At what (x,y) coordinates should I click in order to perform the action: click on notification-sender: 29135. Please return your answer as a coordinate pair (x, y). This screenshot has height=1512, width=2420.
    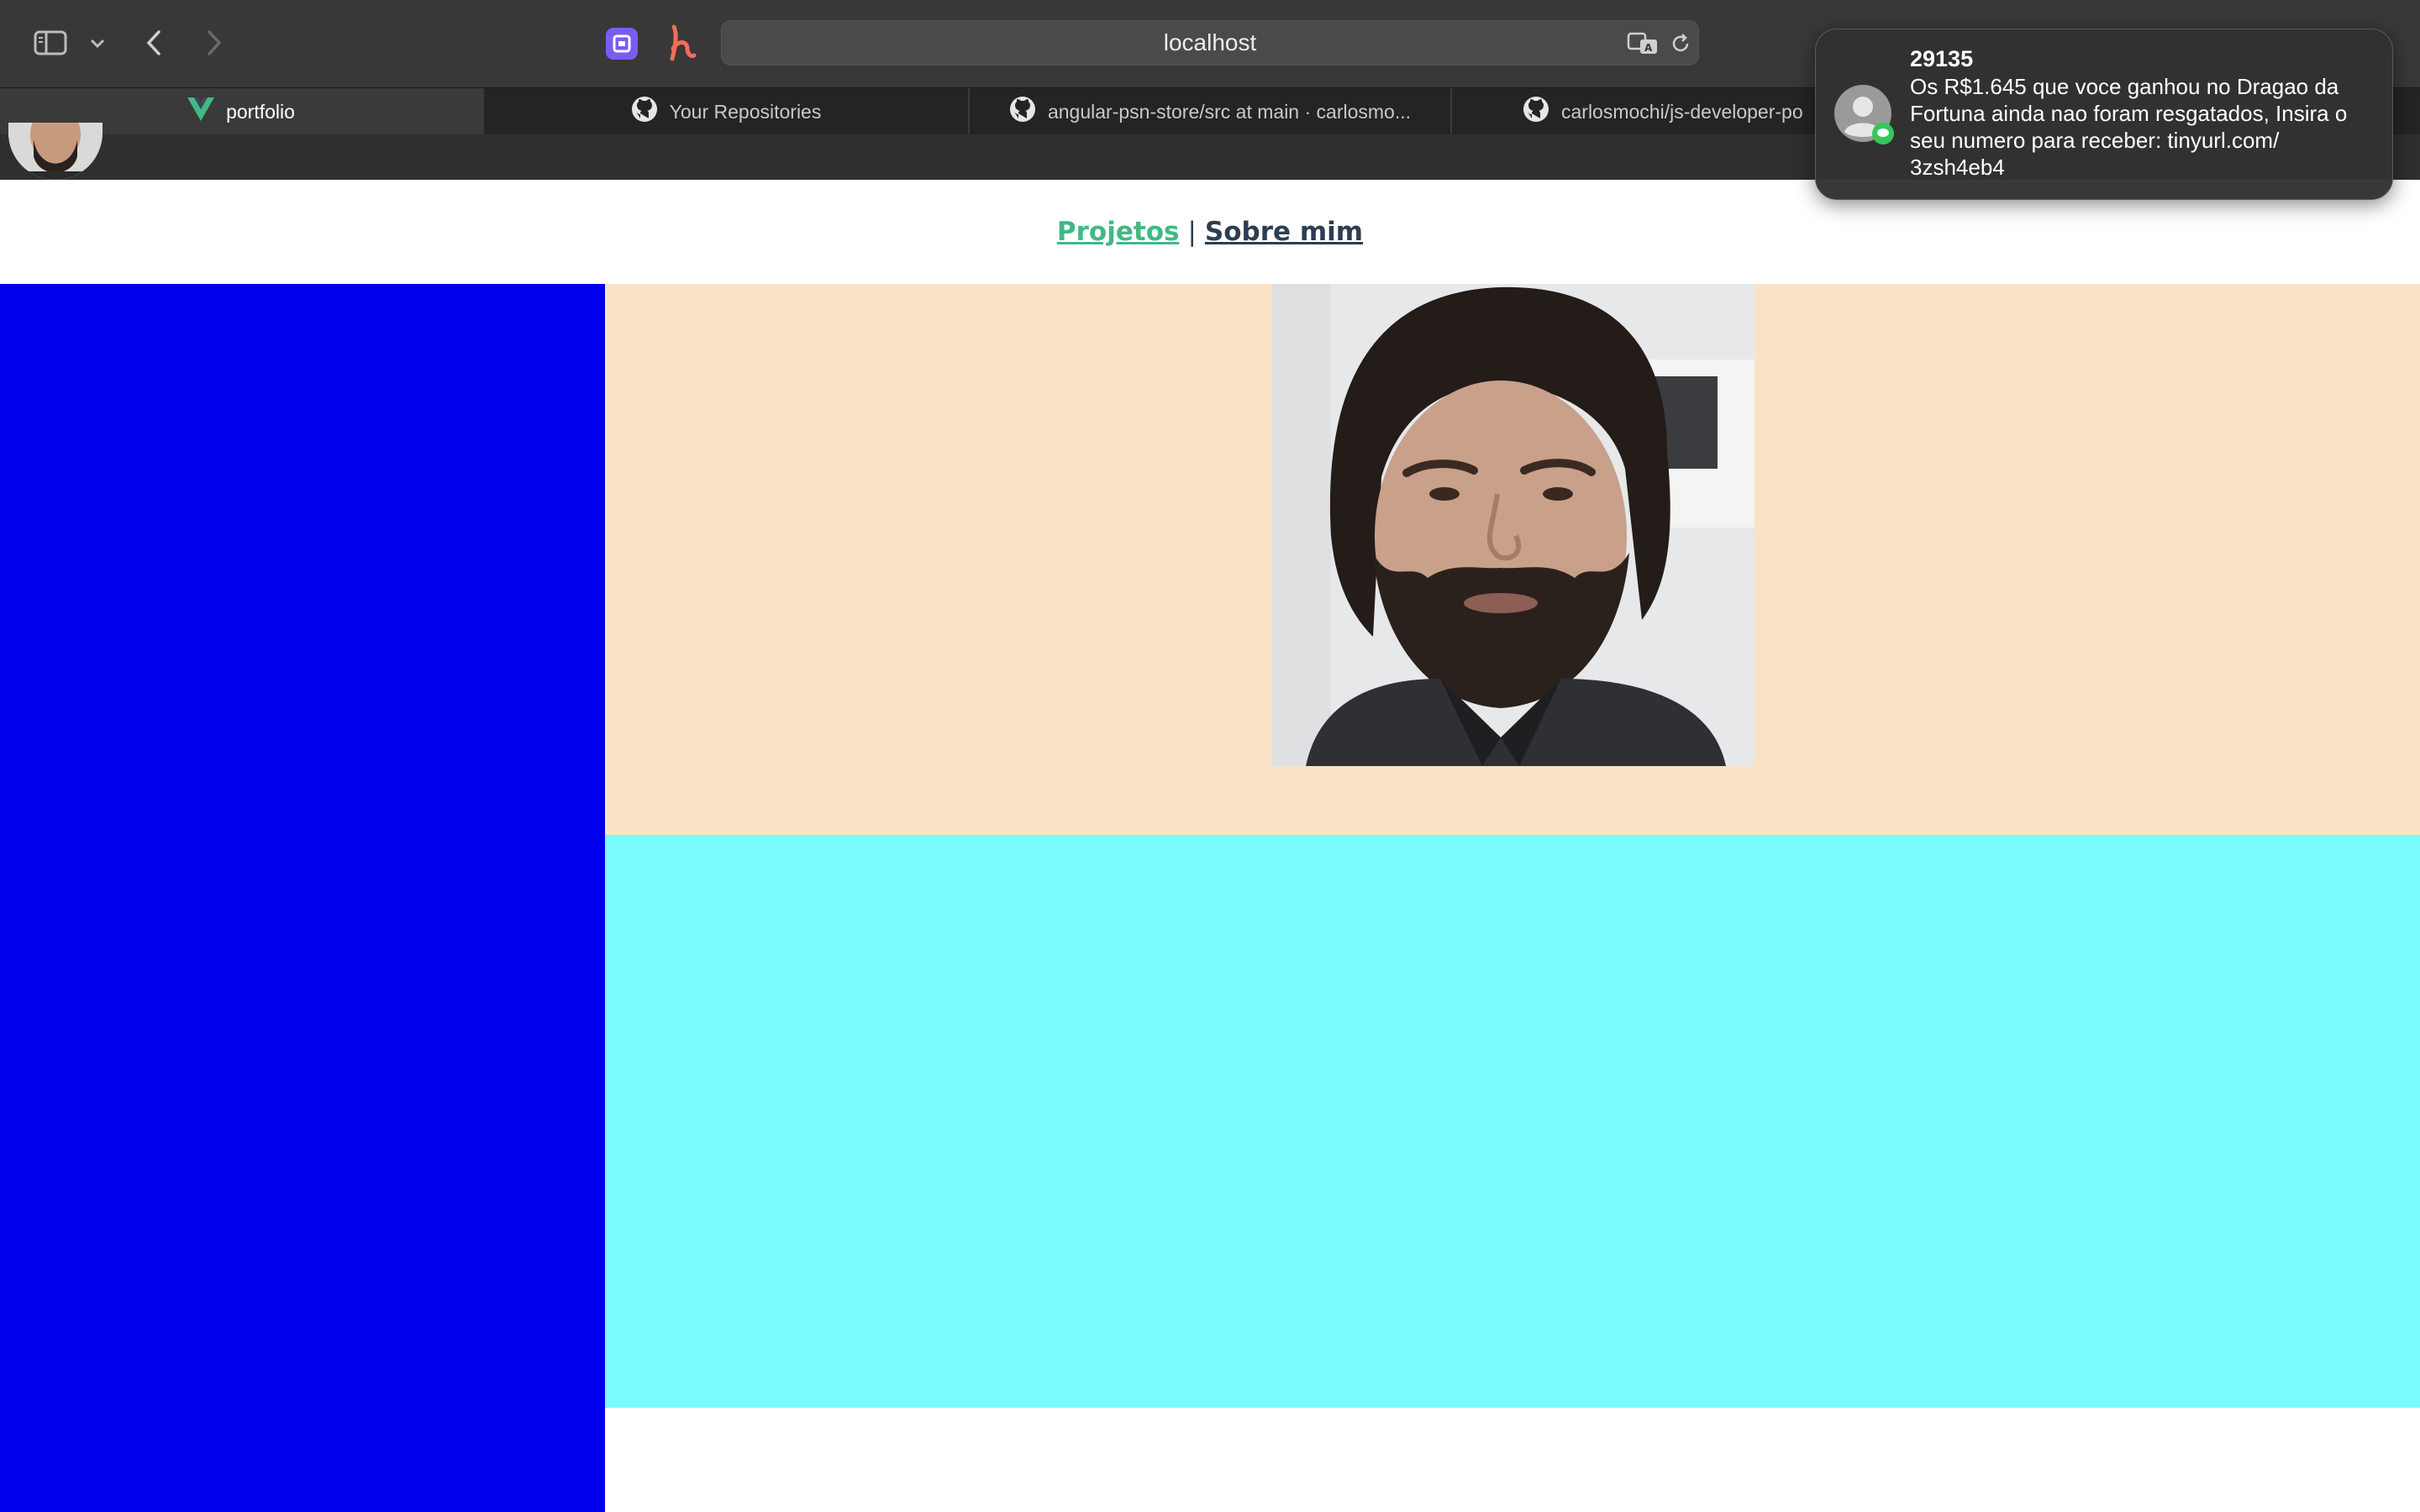
    Looking at the image, I should click on (1942, 58).